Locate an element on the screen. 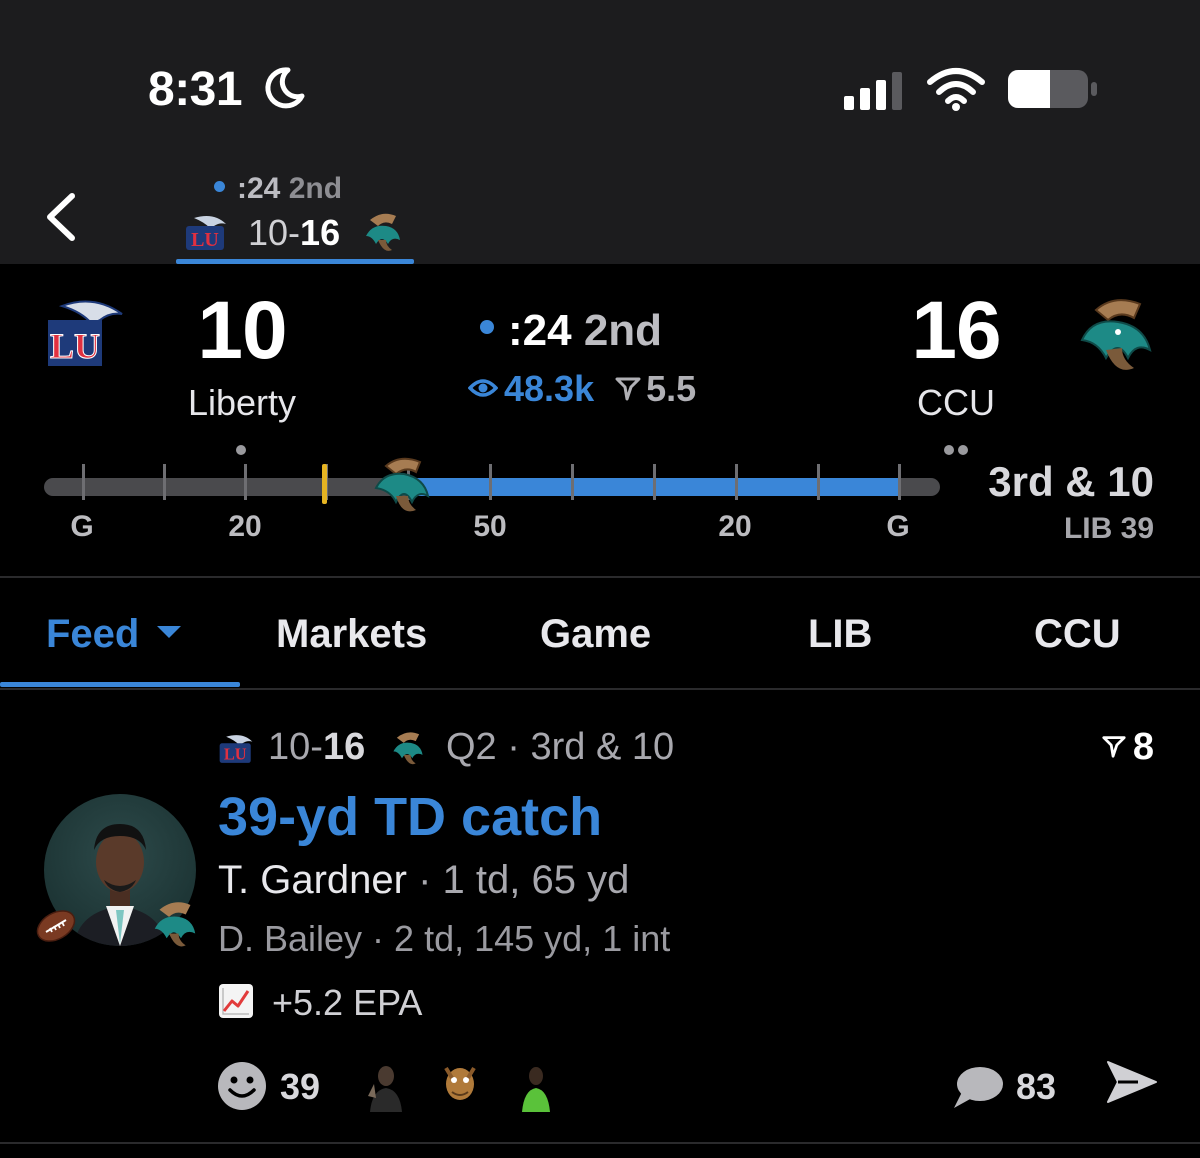 Image resolution: width=1200 pixels, height=1158 pixels. secondary-player-line: D. Bailey · 2 td, 145 yd, 1 int is located at coordinates (444, 938).